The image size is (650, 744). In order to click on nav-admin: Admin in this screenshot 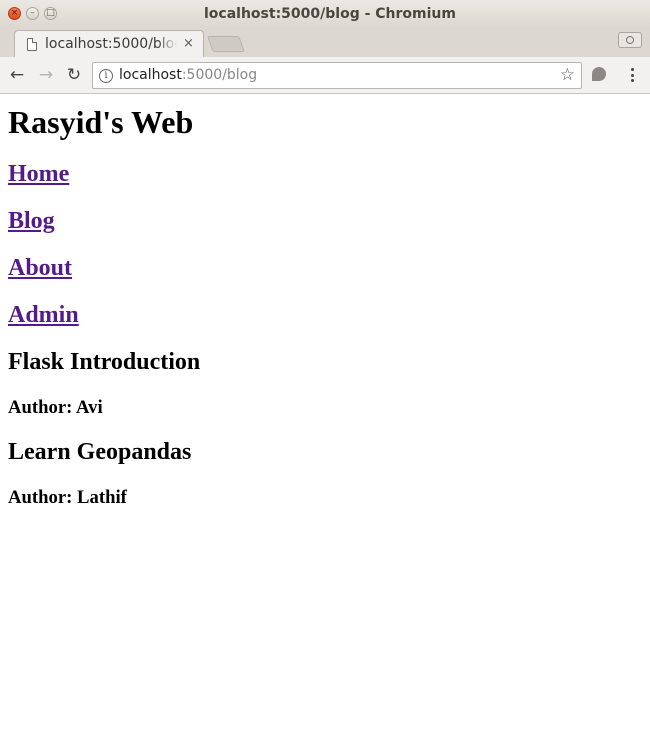, I will do `click(325, 315)`.